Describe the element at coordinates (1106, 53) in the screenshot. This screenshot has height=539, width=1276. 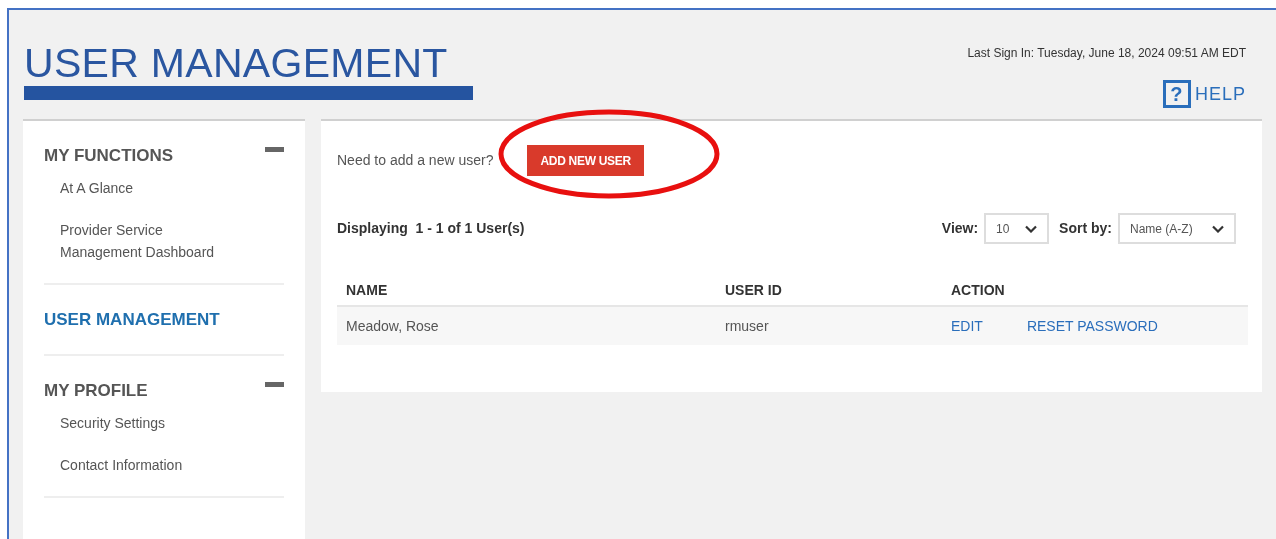
I see `last-sign-in-text: Last Sign In: Tuesday, June 18, 2024 09:51 AM EDT` at that location.